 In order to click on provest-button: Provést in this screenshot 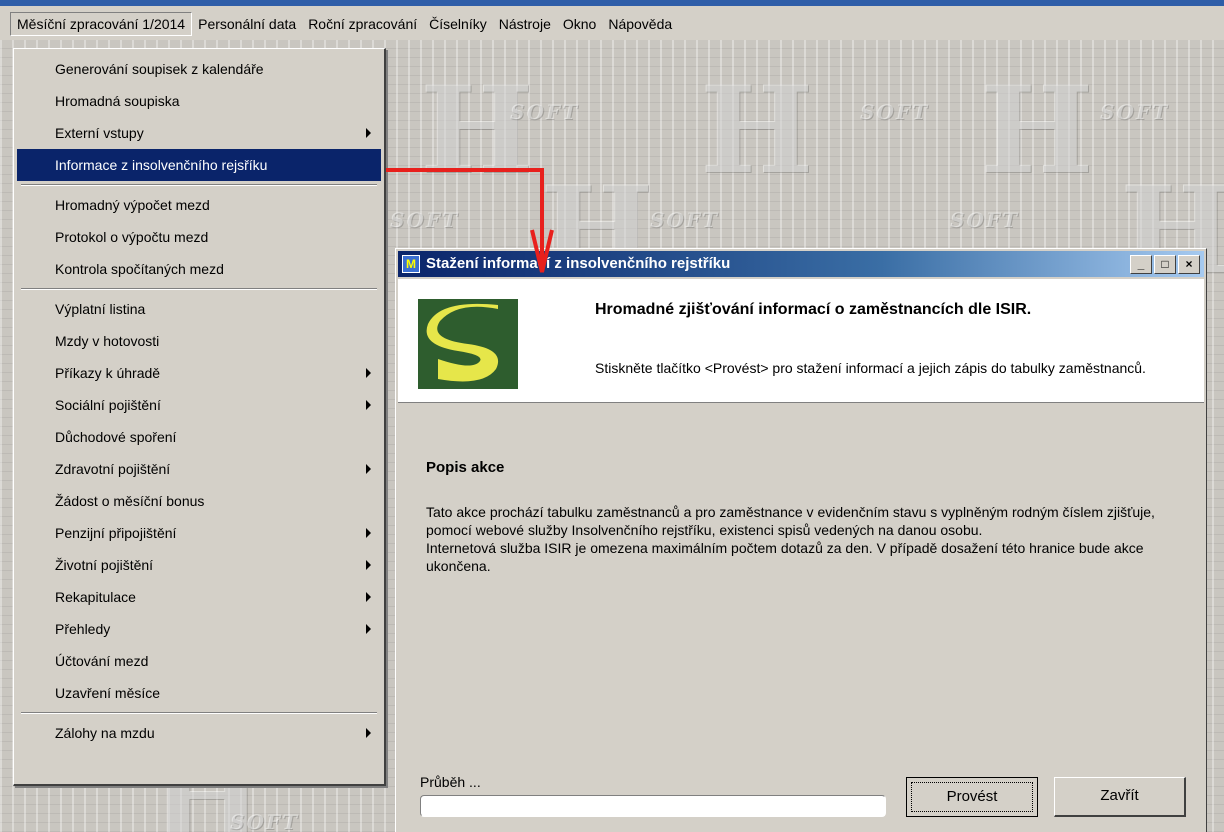, I will do `click(972, 797)`.